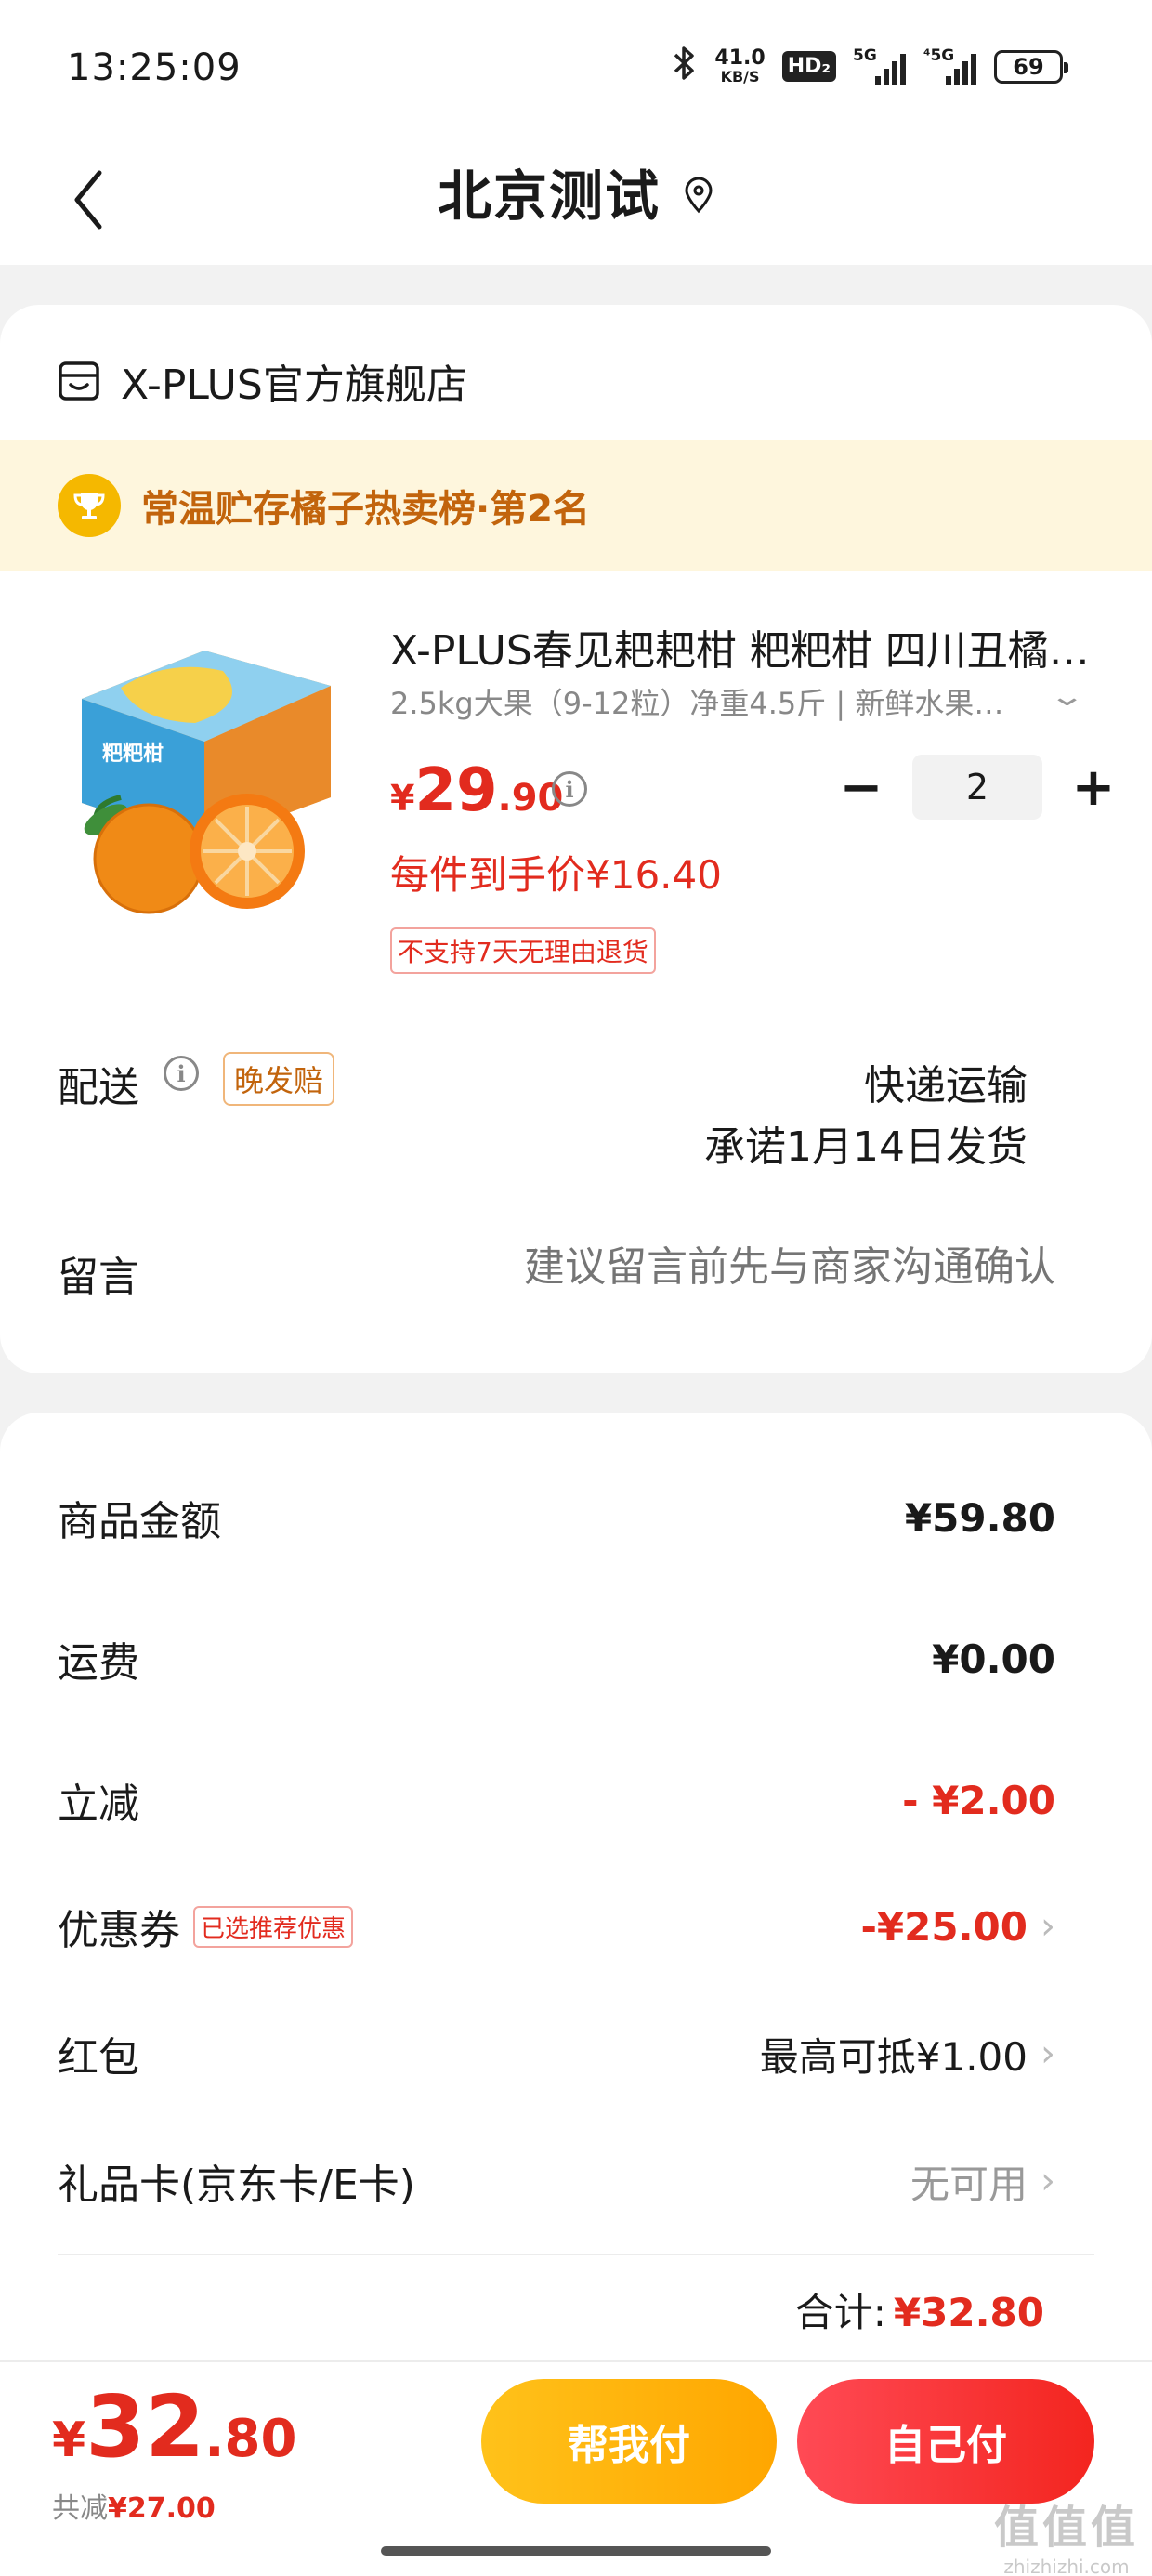 The image size is (1152, 2576). What do you see at coordinates (556, 1926) in the screenshot?
I see `coupon-row: 优惠券 已选推荐优惠 -¥25.00 ›` at bounding box center [556, 1926].